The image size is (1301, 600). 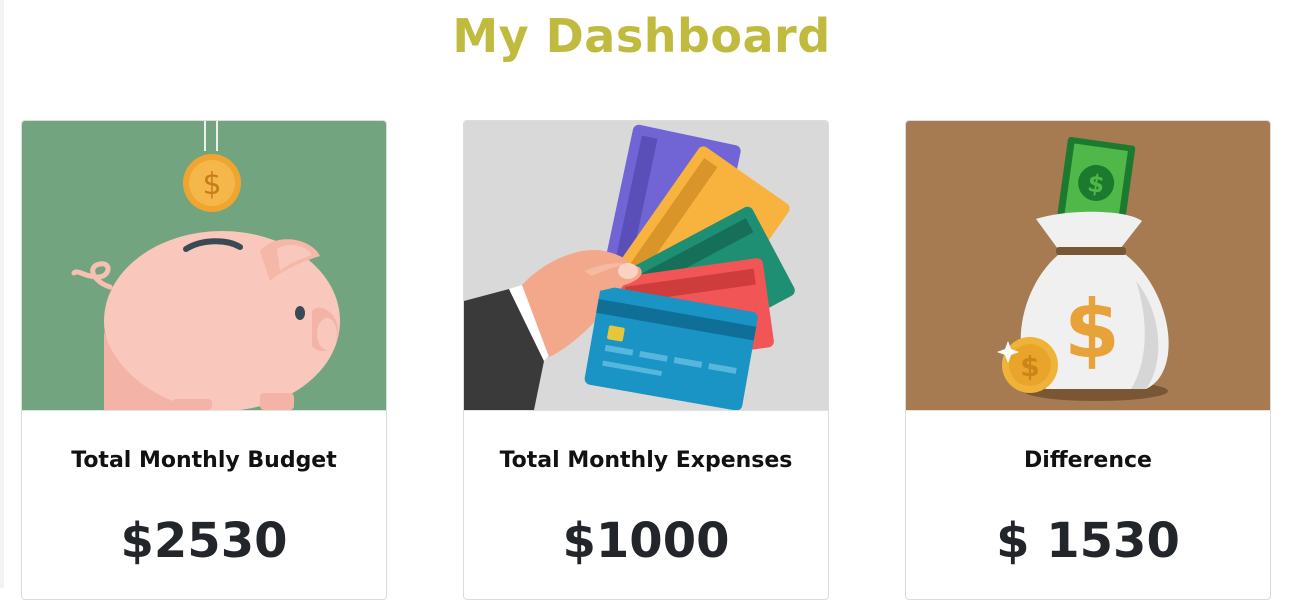 I want to click on card-label: Total Monthly Expenses, so click(x=646, y=460).